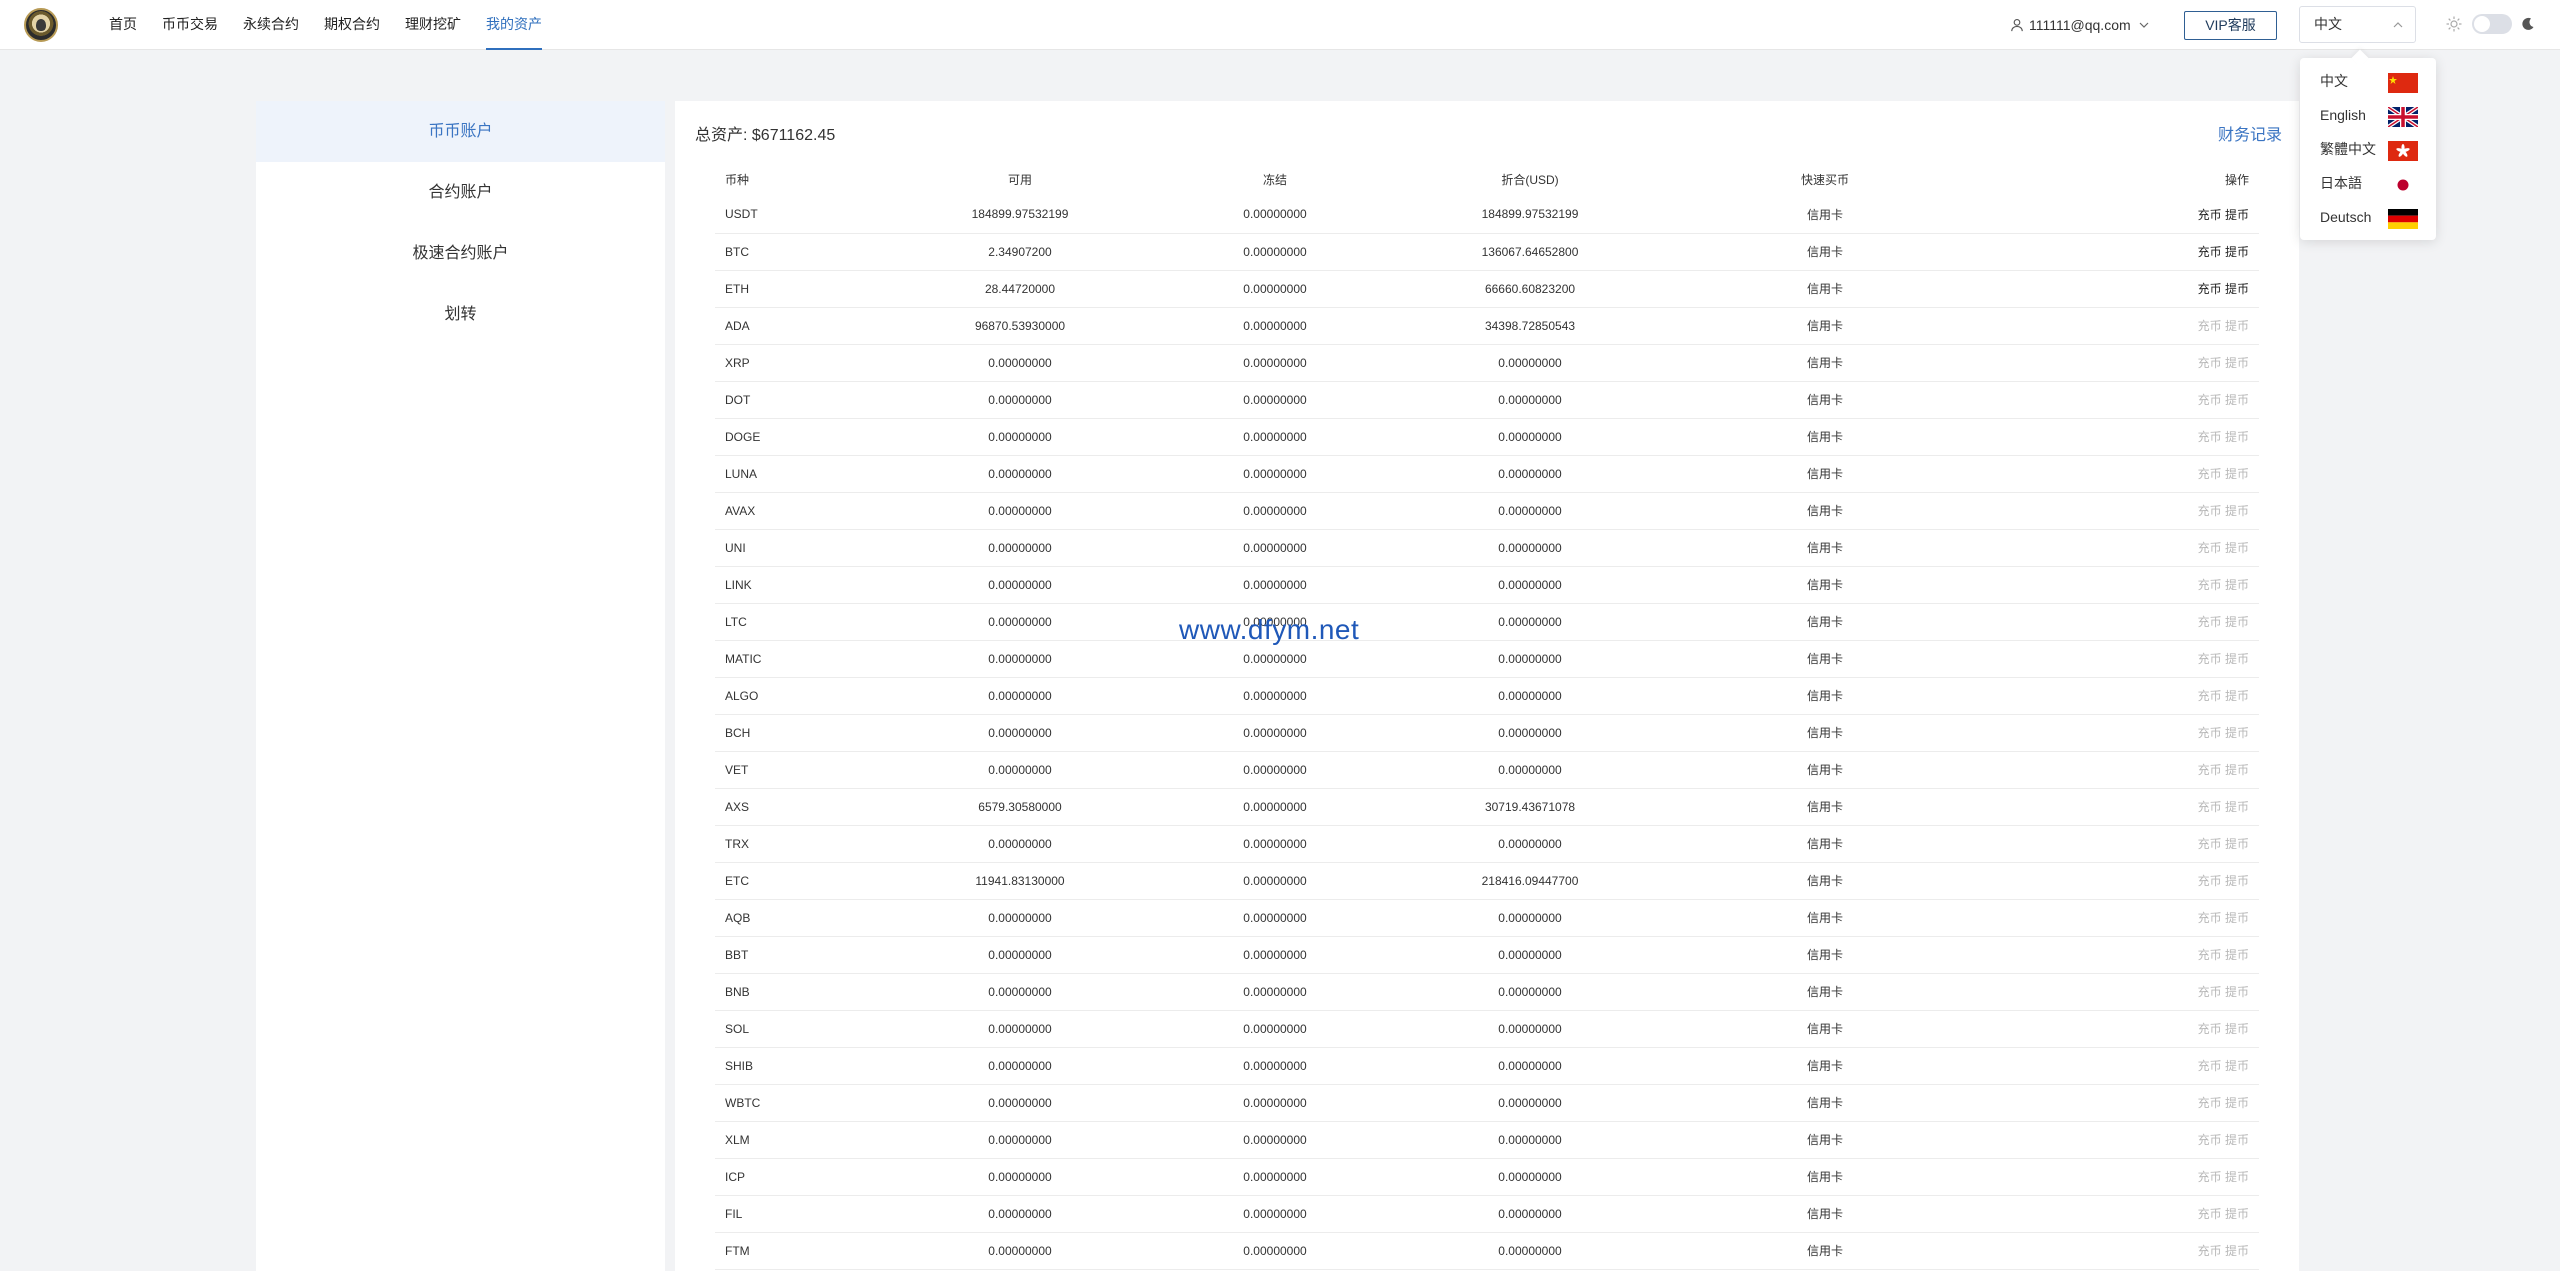 The width and height of the screenshot is (2560, 1271). I want to click on nav-item-home: 首页, so click(123, 25).